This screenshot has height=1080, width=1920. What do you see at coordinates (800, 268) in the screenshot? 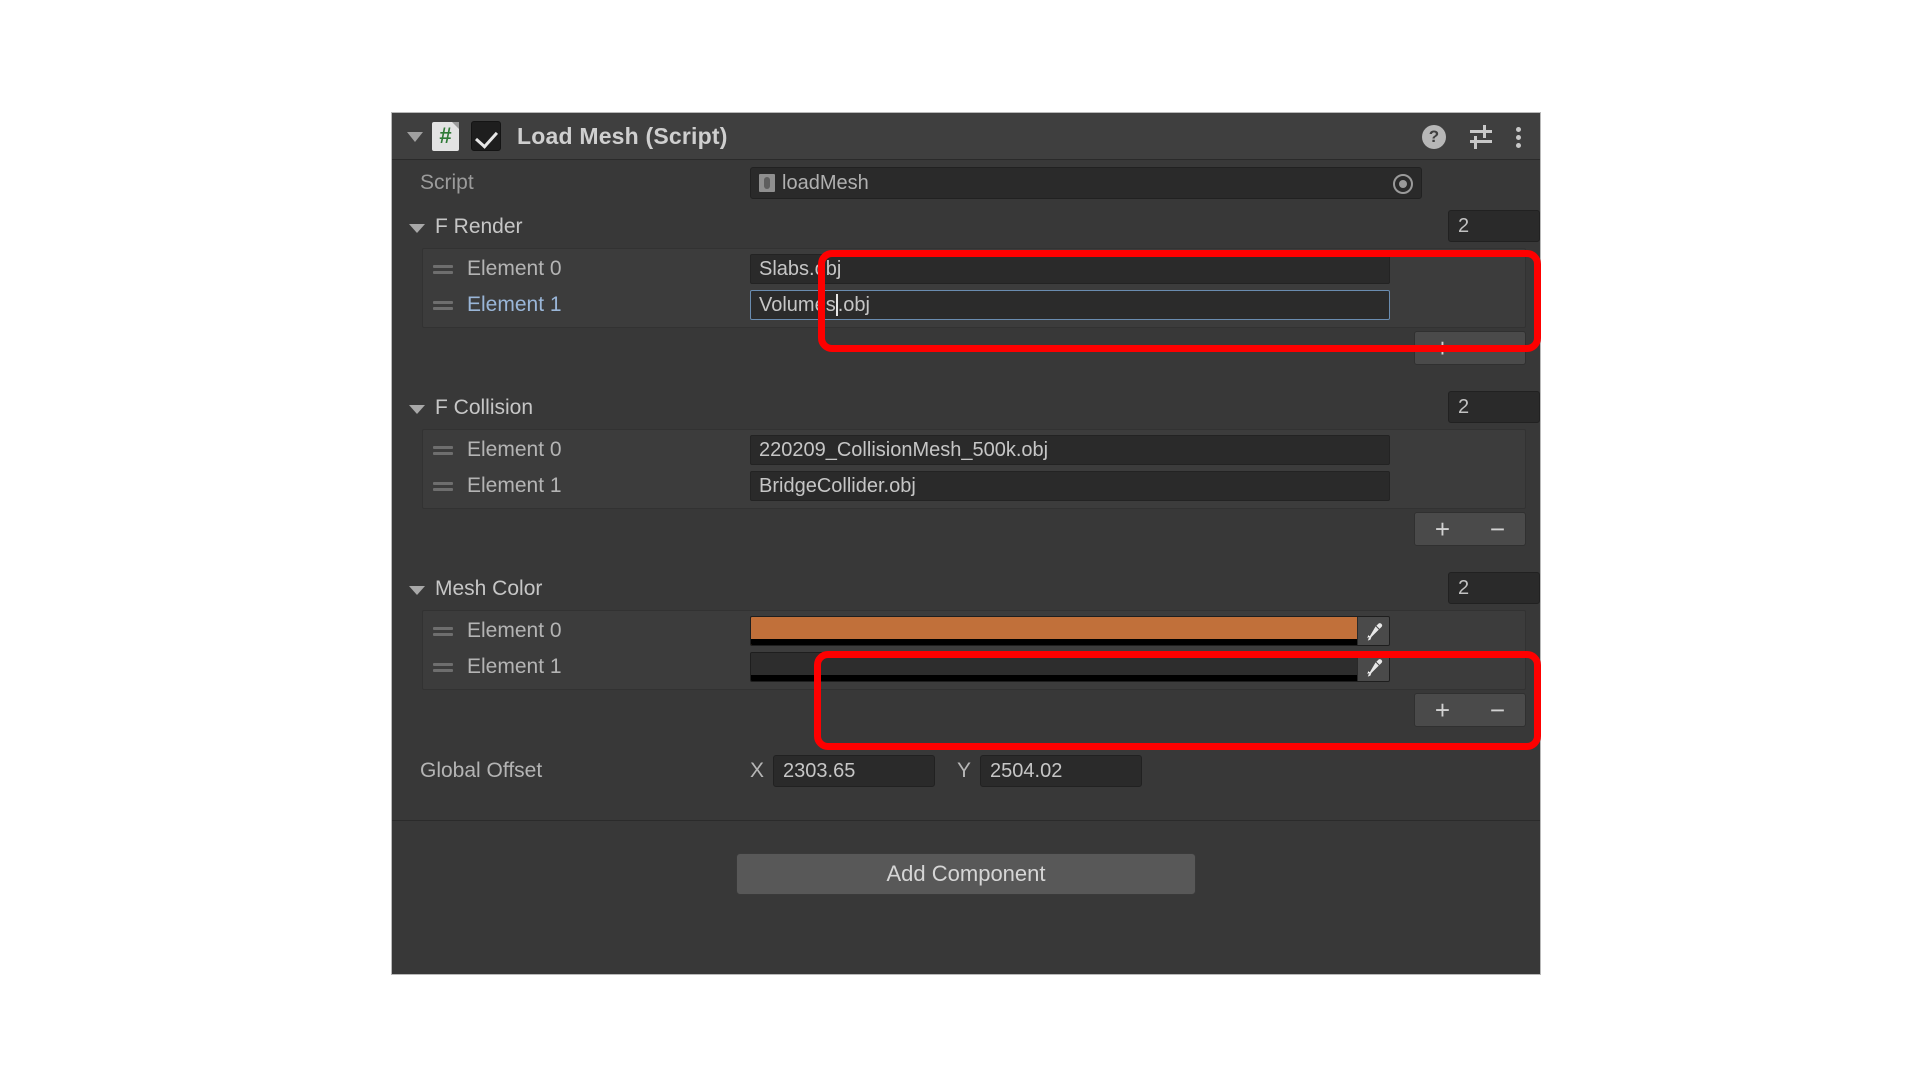
I see `element-value: Slabs.obj` at bounding box center [800, 268].